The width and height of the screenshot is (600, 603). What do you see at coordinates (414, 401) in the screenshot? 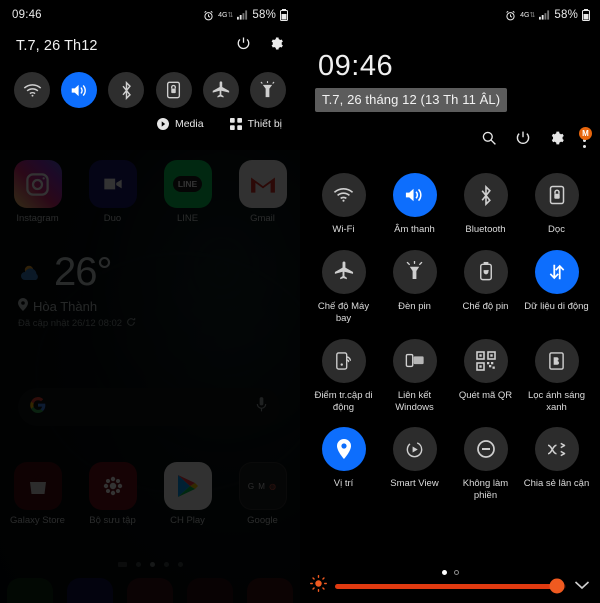
I see `tile-label: Liên kết Windows` at bounding box center [414, 401].